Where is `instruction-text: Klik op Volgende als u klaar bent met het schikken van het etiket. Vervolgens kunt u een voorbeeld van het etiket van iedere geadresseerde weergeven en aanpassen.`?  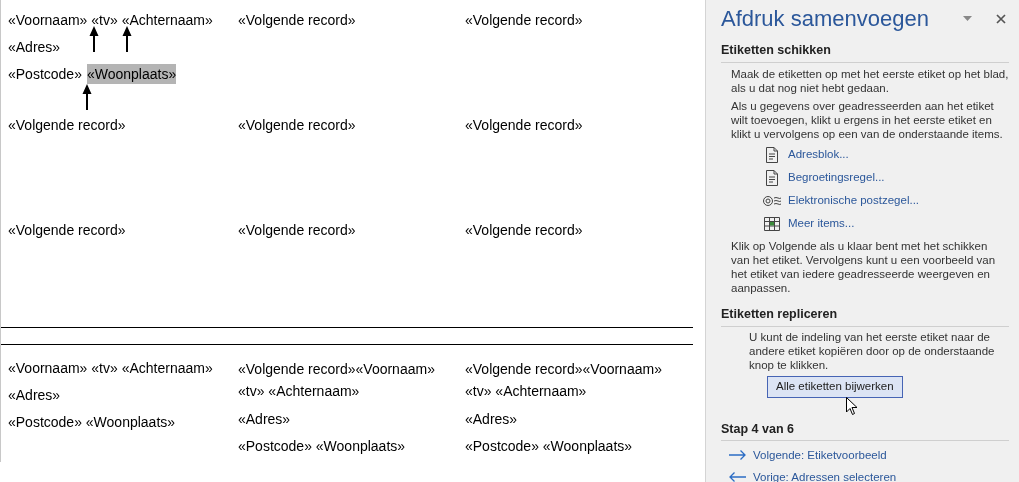 instruction-text: Klik op Volgende als u klaar bent met het schikken van het etiket. Vervolgens kunt u een voorbeeld van het etiket van iedere geadresseerde weergeven en aanpassen. is located at coordinates (863, 266).